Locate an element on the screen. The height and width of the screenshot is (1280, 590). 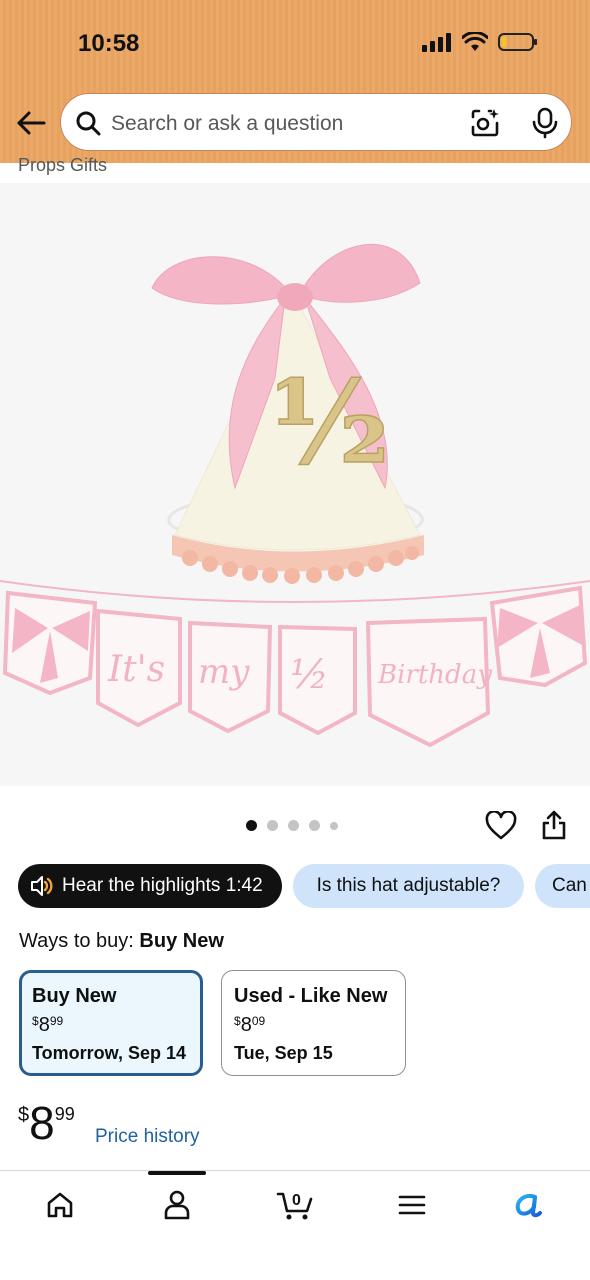
cart-icon: 0 is located at coordinates (294, 1206).